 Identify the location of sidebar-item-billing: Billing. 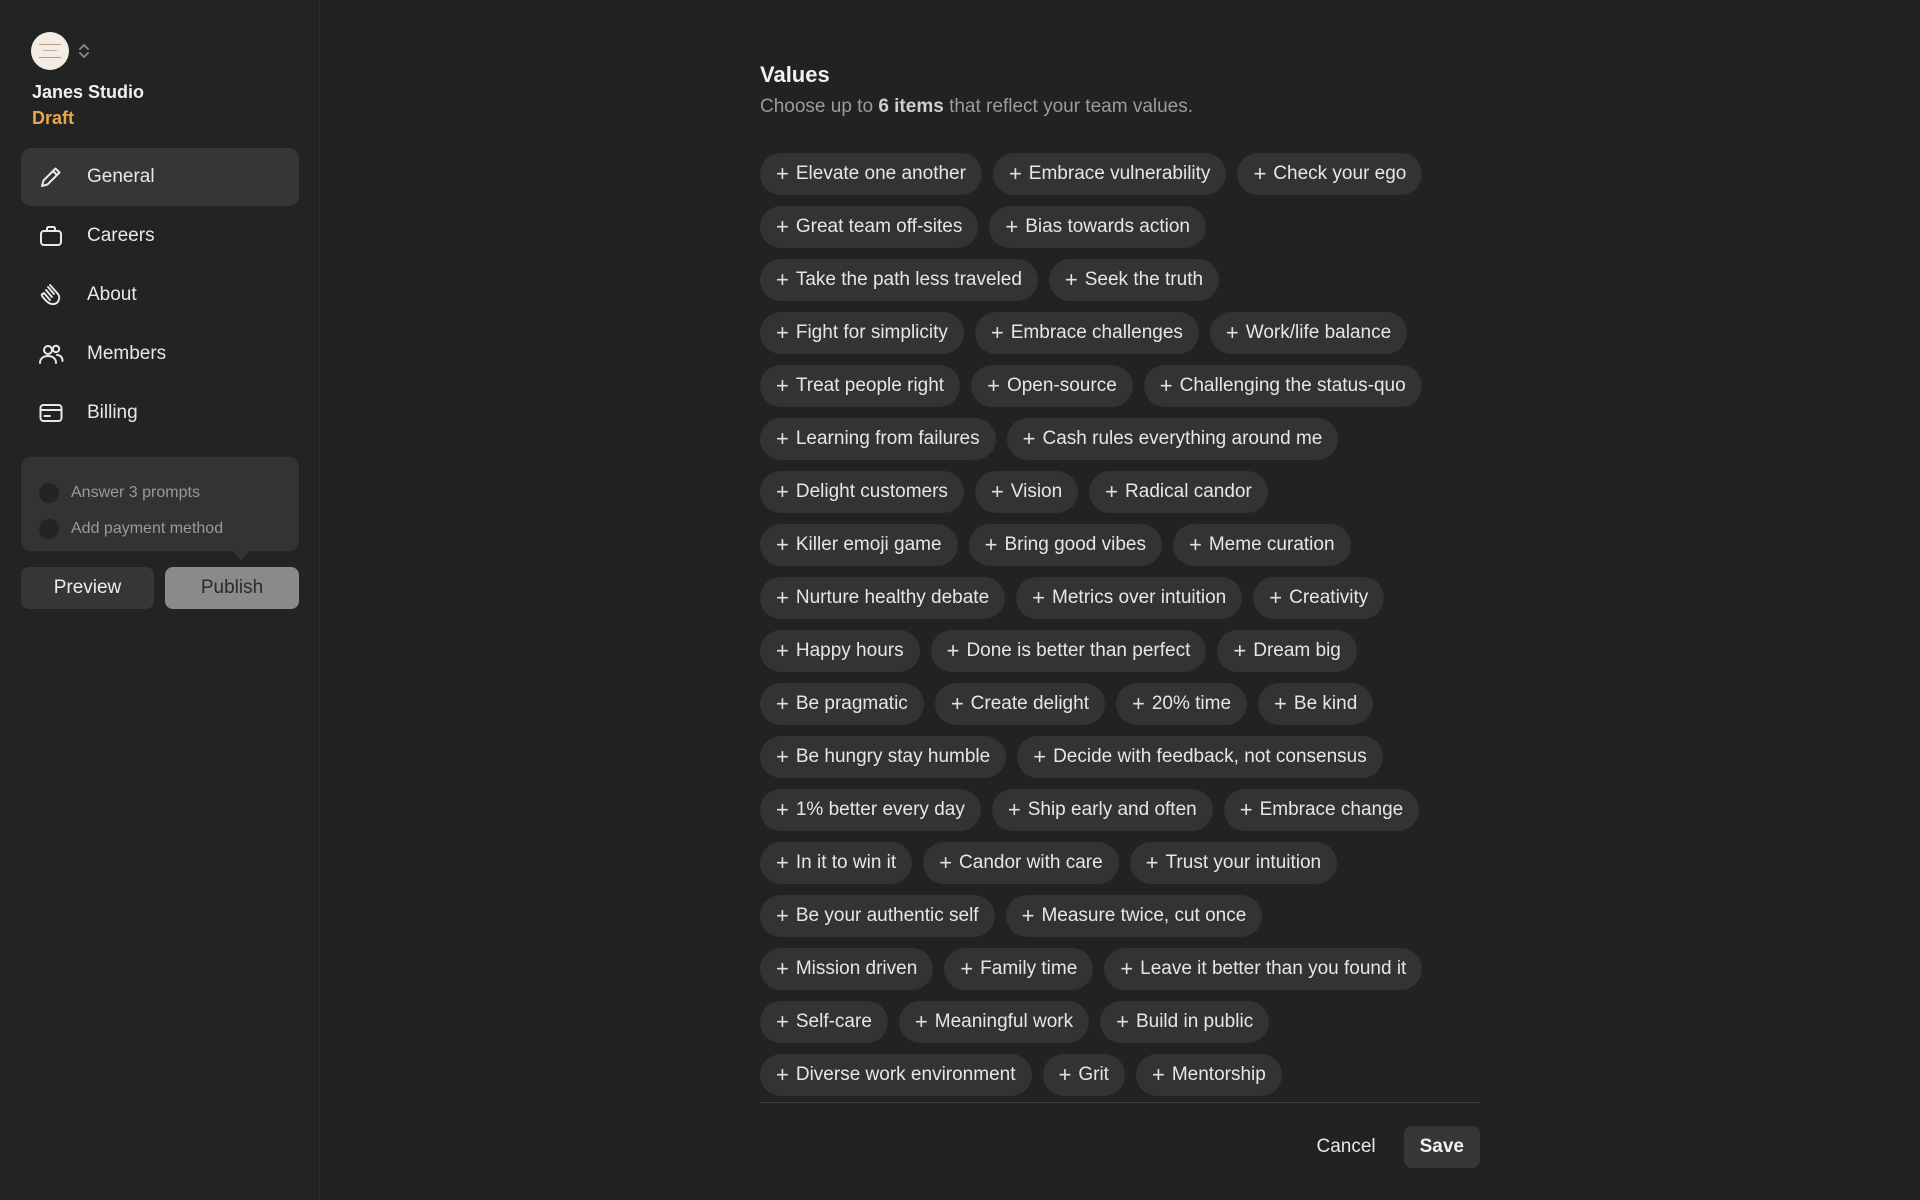
(160, 413).